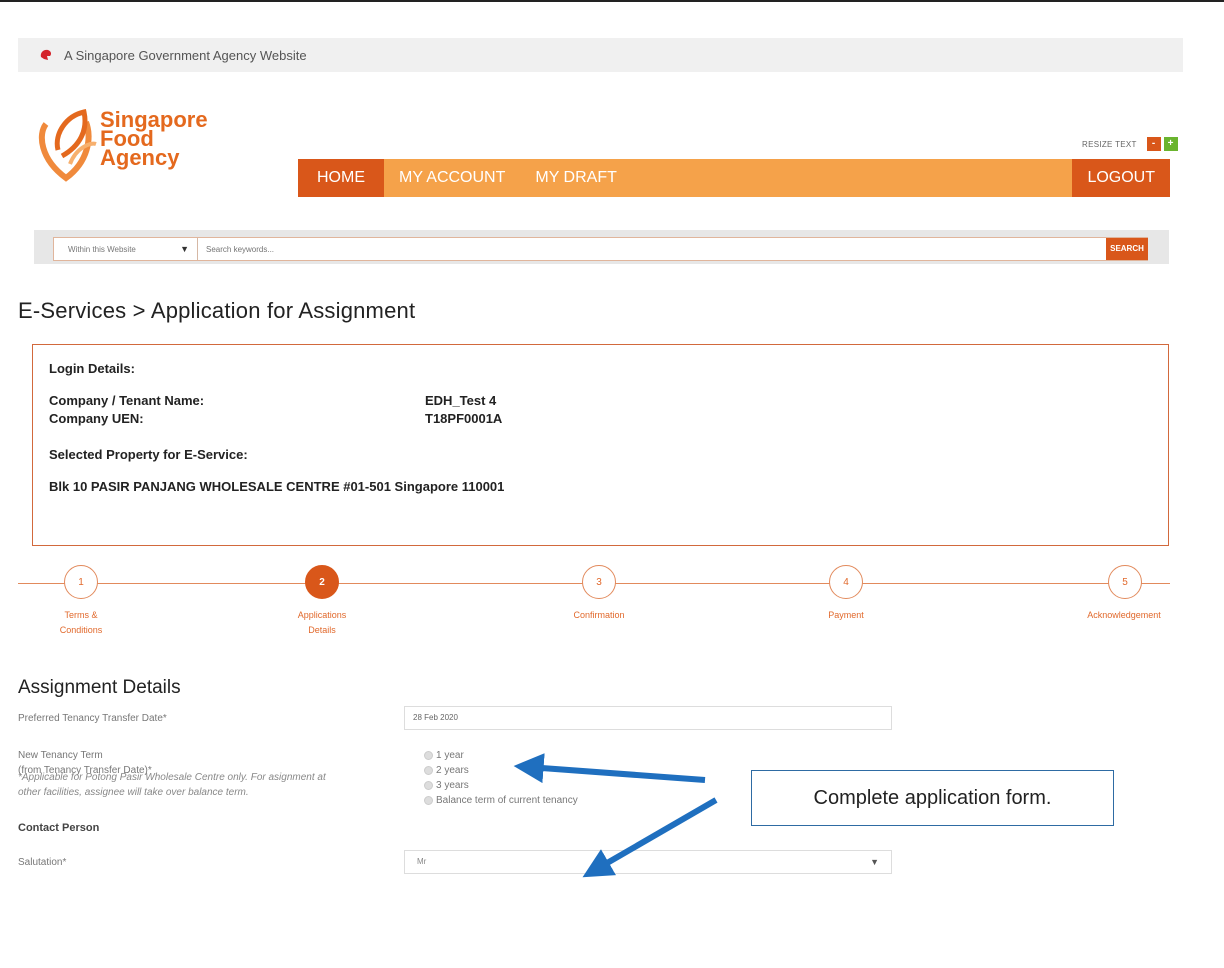 The image size is (1224, 968). Describe the element at coordinates (42, 862) in the screenshot. I see `salutation-label: Salutation*` at that location.